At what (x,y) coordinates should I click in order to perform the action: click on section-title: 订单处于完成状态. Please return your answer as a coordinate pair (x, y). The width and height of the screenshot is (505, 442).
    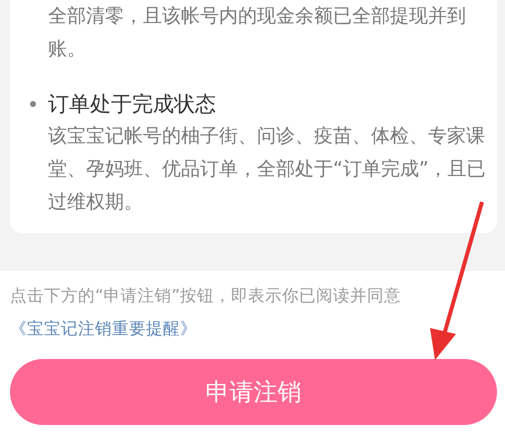
    Looking at the image, I should click on (132, 104).